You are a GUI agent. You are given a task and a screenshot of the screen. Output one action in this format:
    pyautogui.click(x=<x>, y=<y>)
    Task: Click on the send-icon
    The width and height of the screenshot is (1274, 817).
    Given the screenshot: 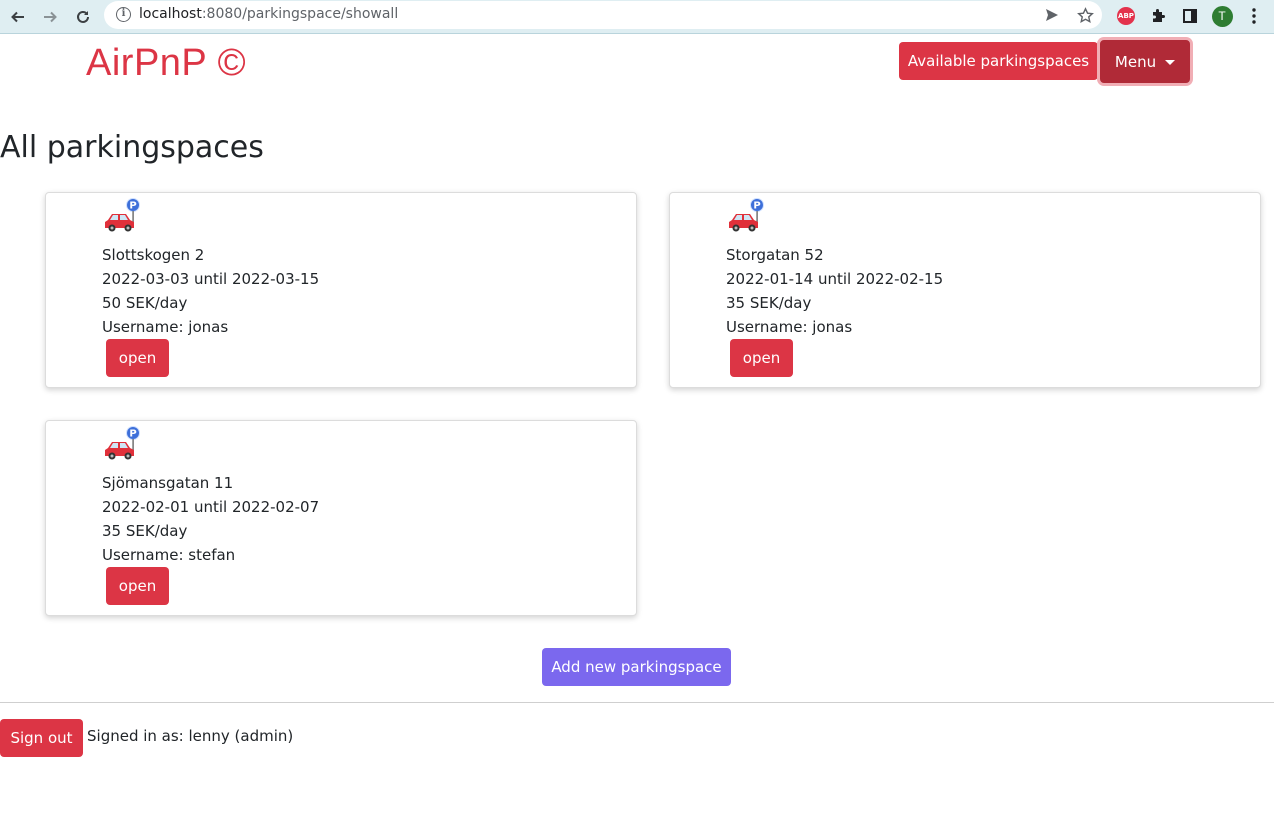 What is the action you would take?
    pyautogui.click(x=1052, y=15)
    